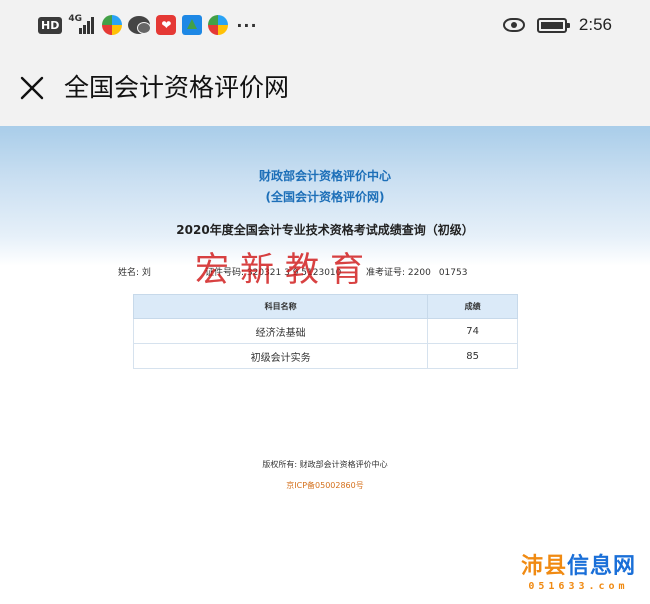  What do you see at coordinates (601, 566) in the screenshot?
I see `brand-part2: 信息网` at bounding box center [601, 566].